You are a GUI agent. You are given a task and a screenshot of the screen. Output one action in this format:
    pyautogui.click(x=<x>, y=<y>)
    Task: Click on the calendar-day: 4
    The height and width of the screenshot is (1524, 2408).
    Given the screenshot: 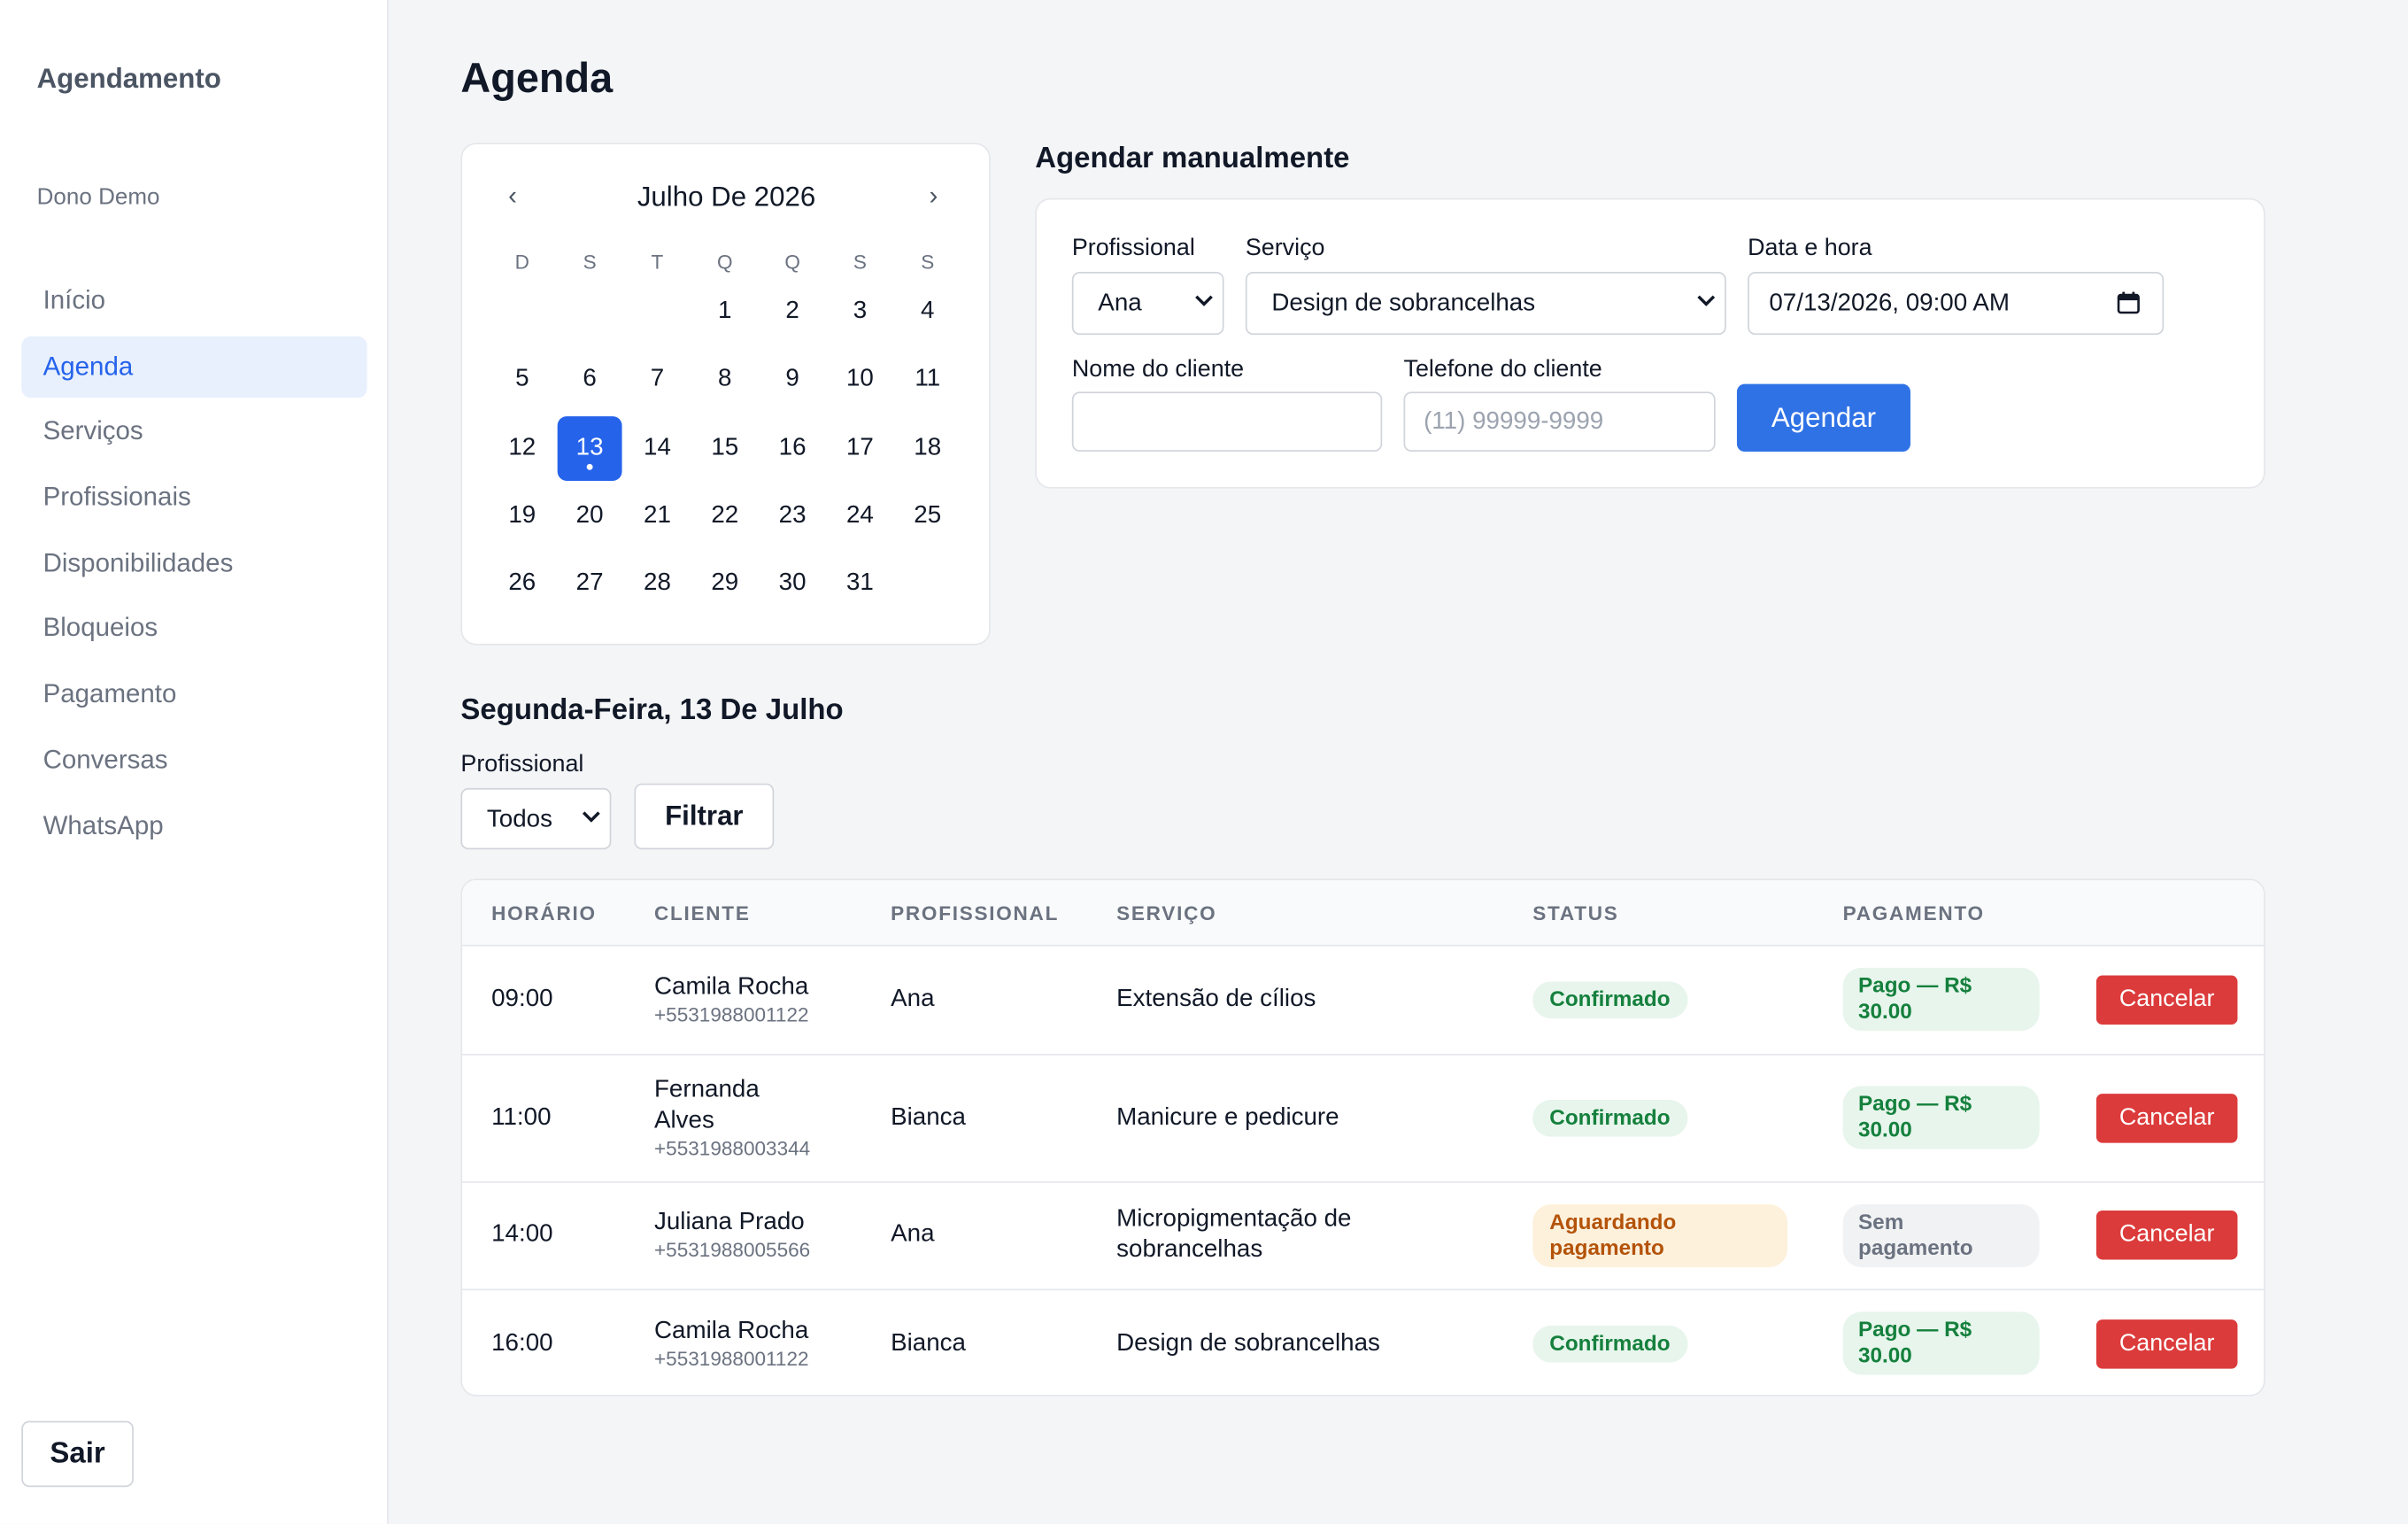 What is the action you would take?
    pyautogui.click(x=927, y=312)
    